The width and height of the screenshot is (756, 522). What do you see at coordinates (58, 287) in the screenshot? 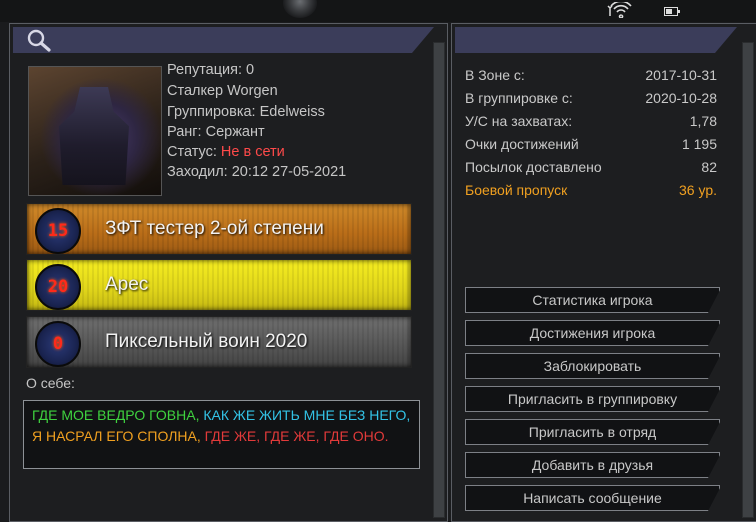
I see `medal-icon: 20` at bounding box center [58, 287].